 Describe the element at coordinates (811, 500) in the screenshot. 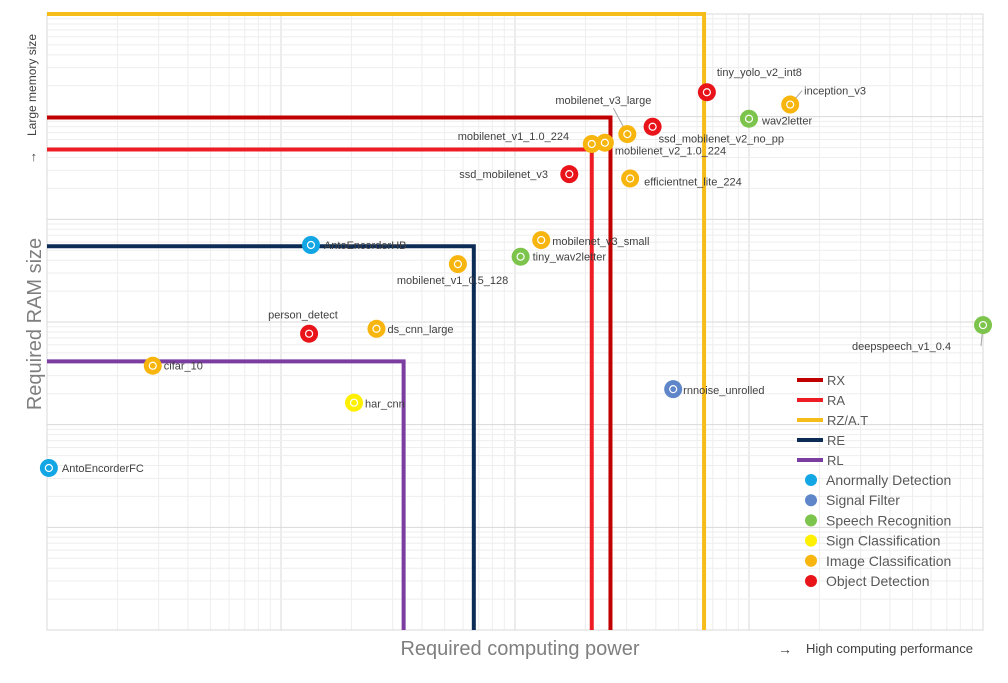

I see `legend-marker-signal-filter` at that location.